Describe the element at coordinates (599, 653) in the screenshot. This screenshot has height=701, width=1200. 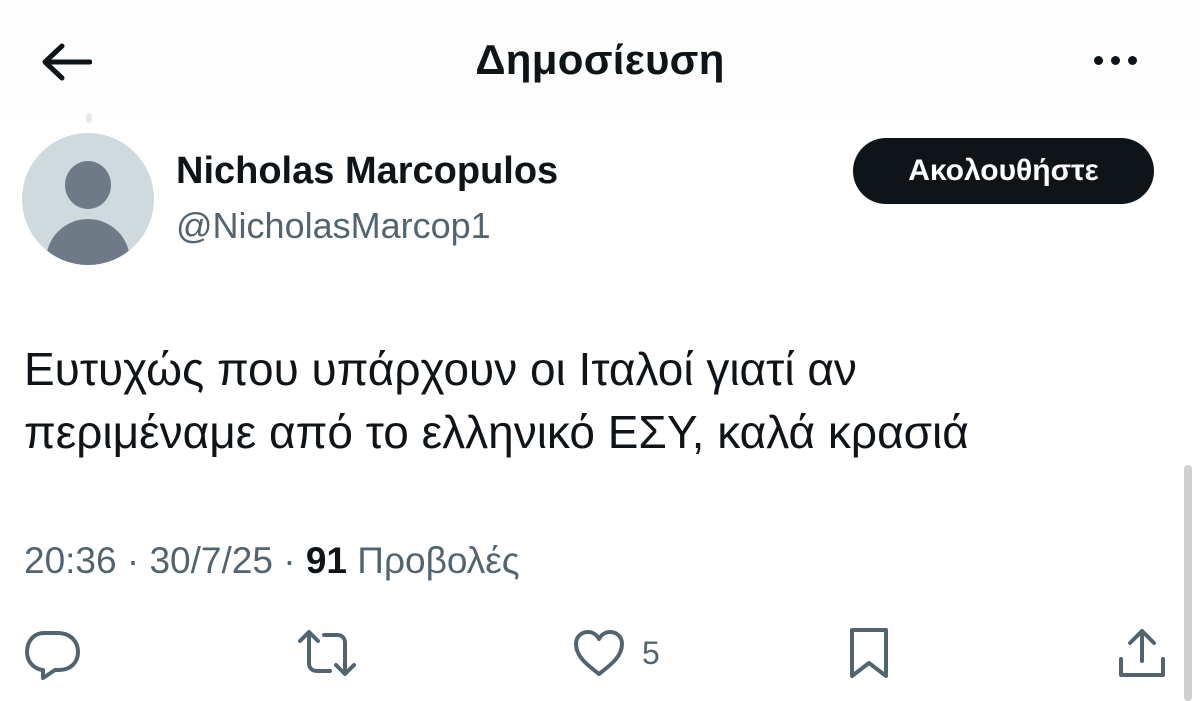
I see `heart-icon` at that location.